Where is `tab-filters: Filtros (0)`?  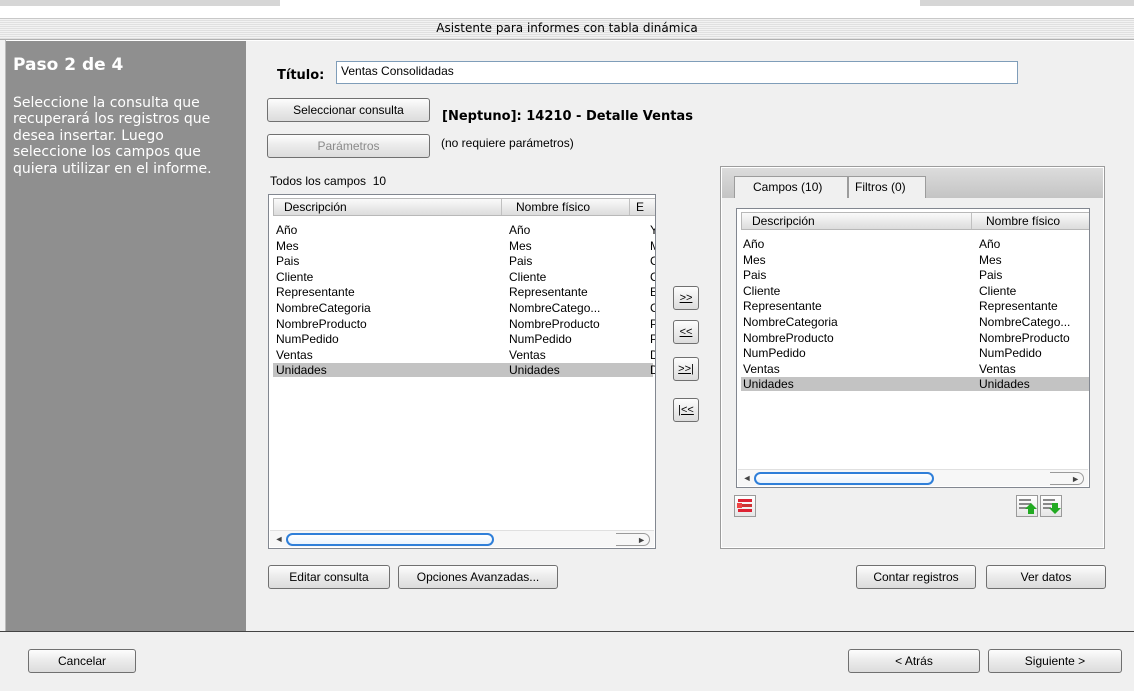 tab-filters: Filtros (0) is located at coordinates (887, 187).